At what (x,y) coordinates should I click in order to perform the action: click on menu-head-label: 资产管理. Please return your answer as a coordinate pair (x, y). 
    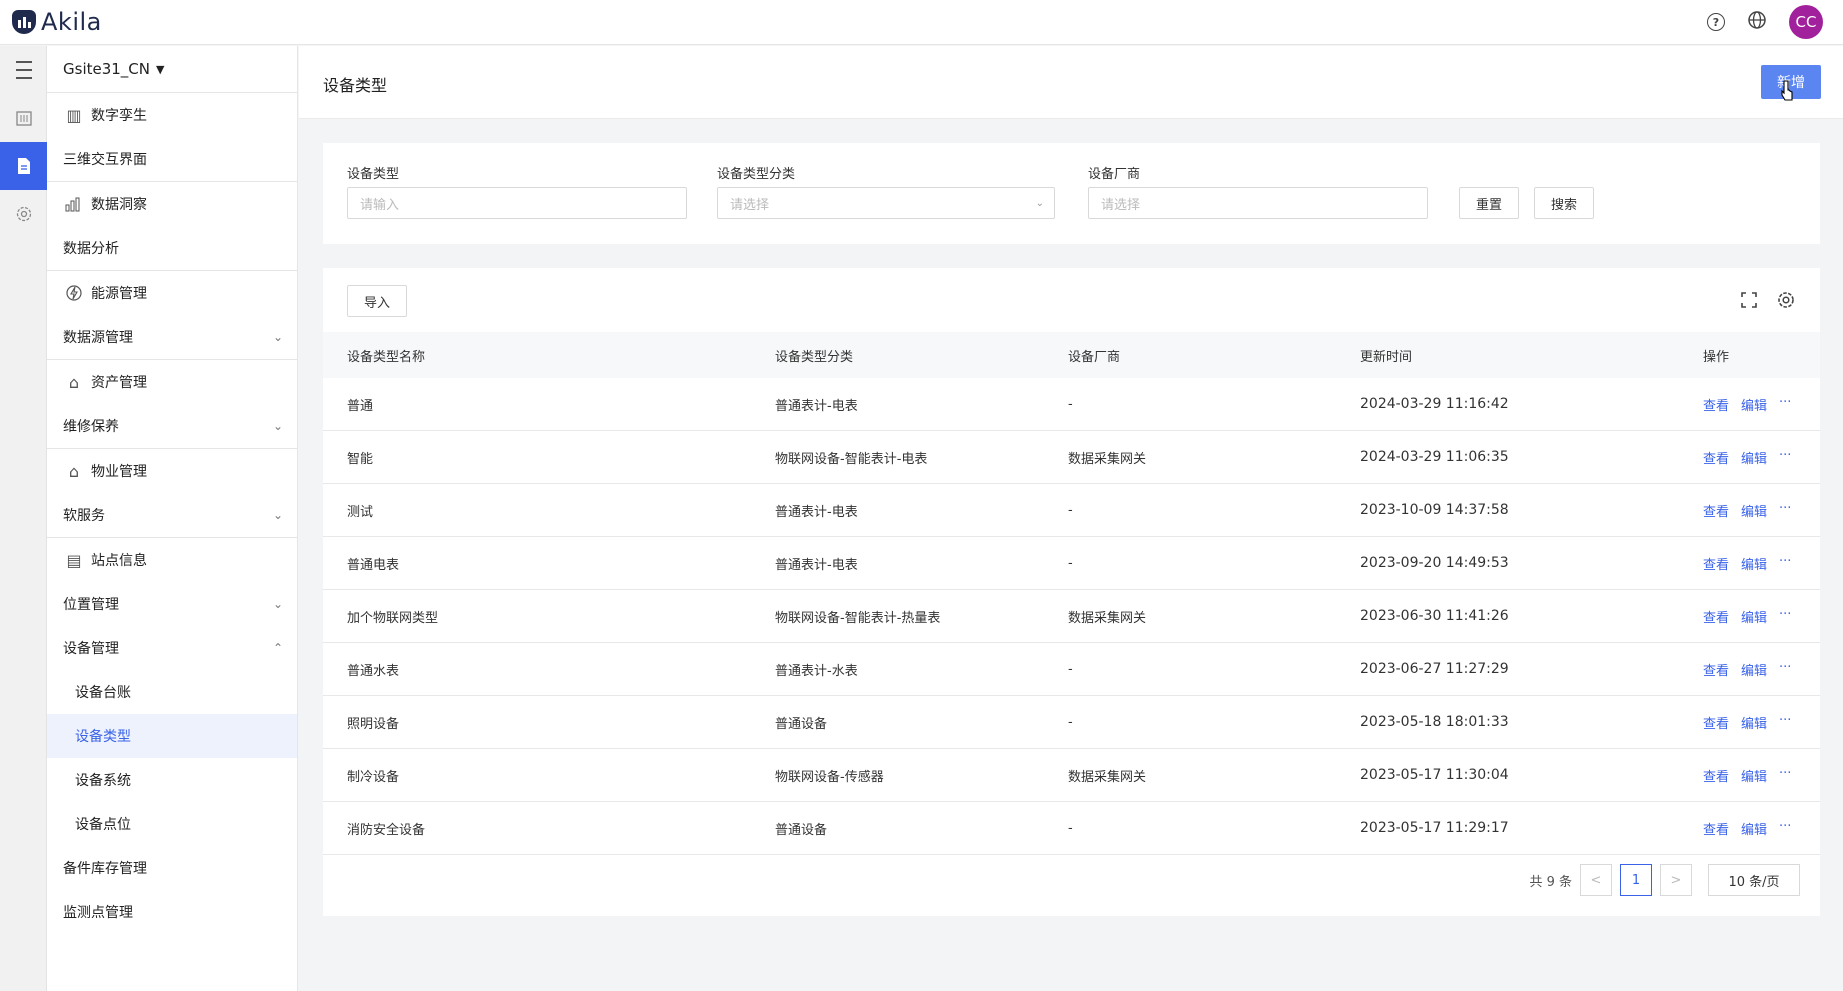
    Looking at the image, I should click on (119, 383).